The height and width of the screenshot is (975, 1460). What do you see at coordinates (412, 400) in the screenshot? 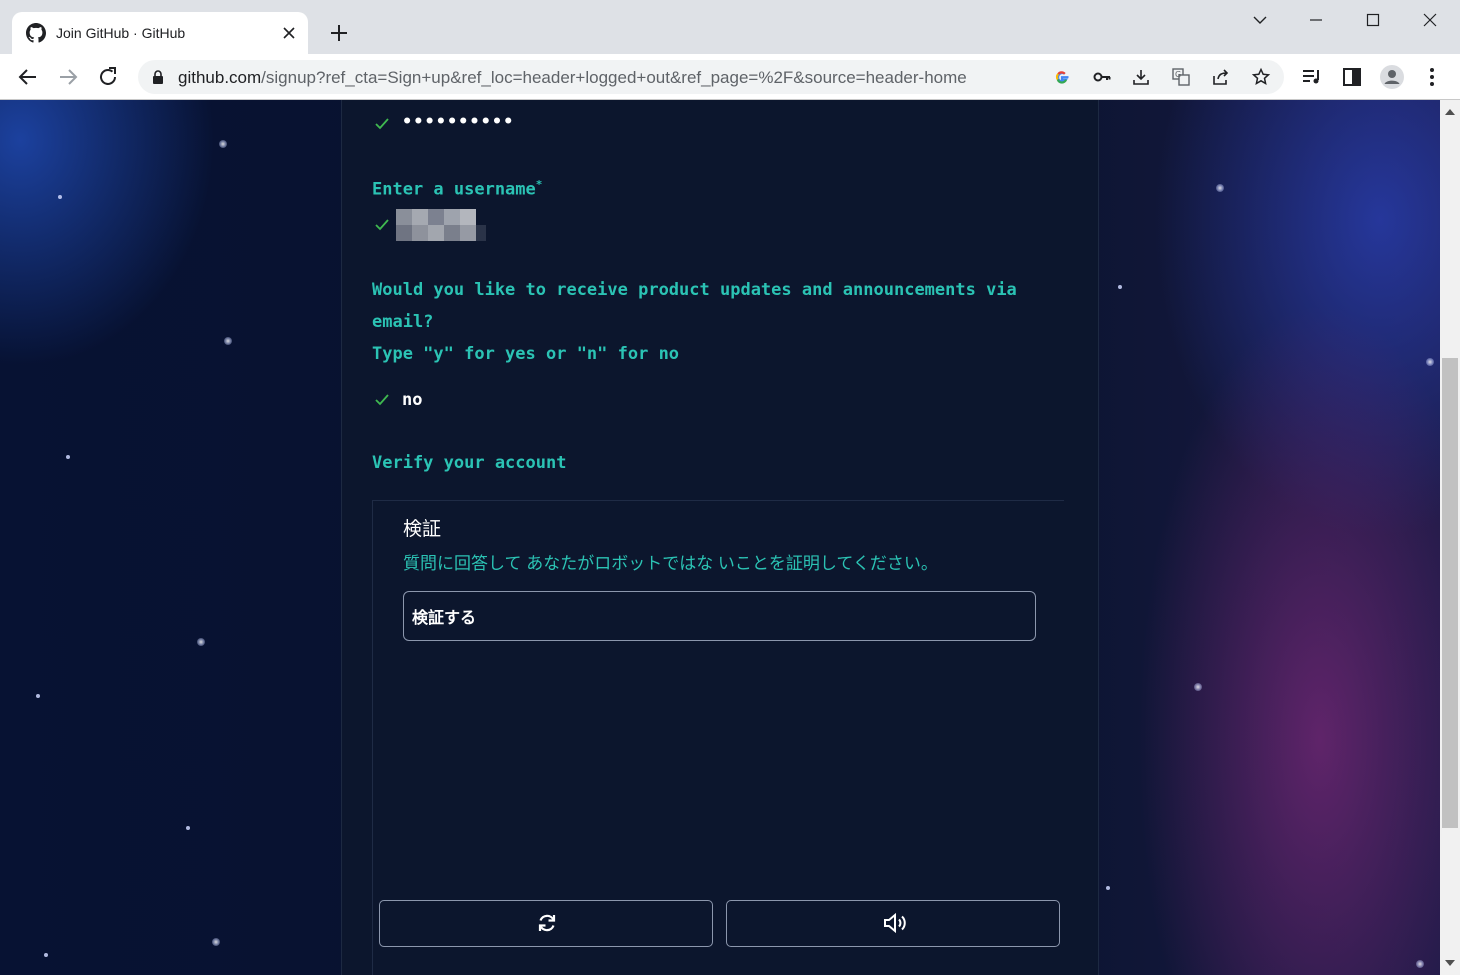
I see `email-answer: no` at bounding box center [412, 400].